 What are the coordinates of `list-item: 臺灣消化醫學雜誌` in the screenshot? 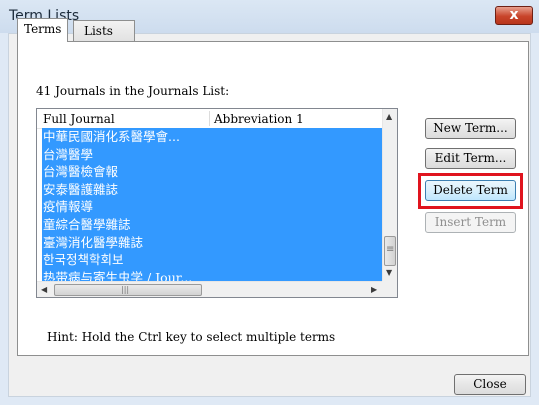 It's located at (212, 242).